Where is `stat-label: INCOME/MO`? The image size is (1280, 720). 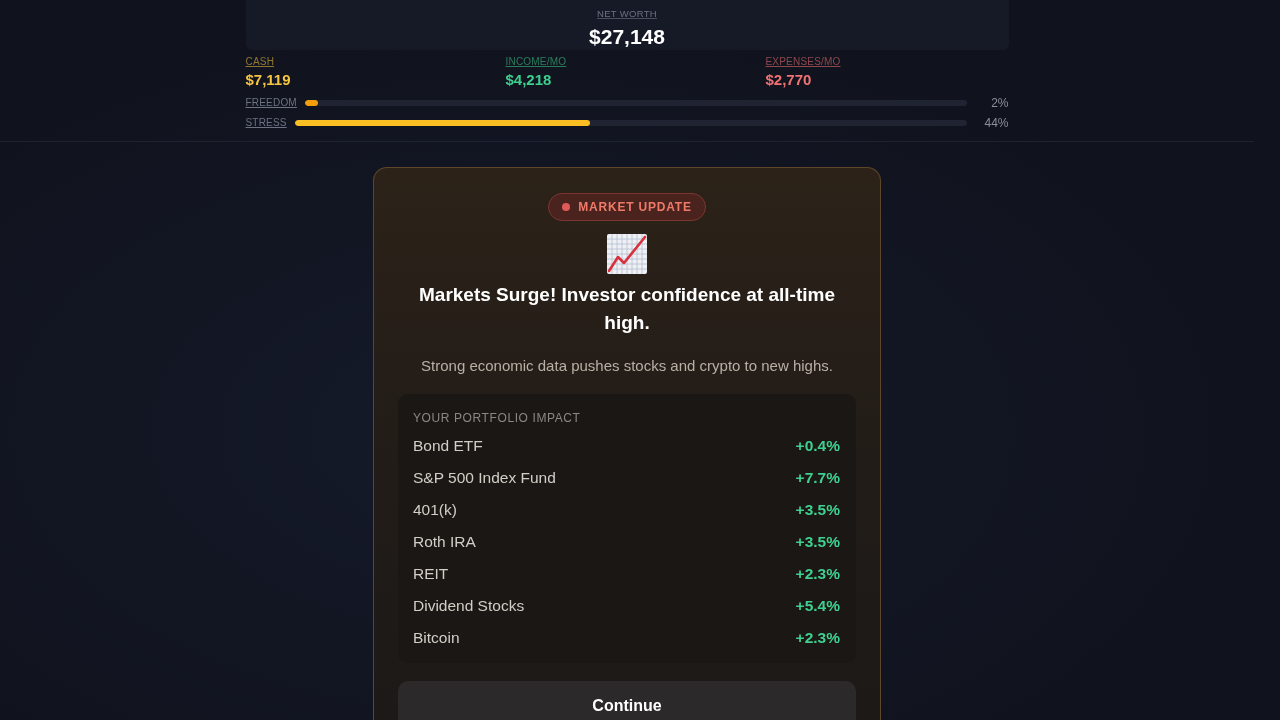
stat-label: INCOME/MO is located at coordinates (536, 62).